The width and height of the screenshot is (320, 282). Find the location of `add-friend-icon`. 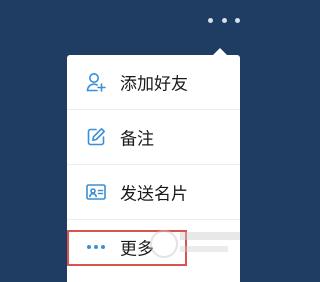

add-friend-icon is located at coordinates (96, 82).